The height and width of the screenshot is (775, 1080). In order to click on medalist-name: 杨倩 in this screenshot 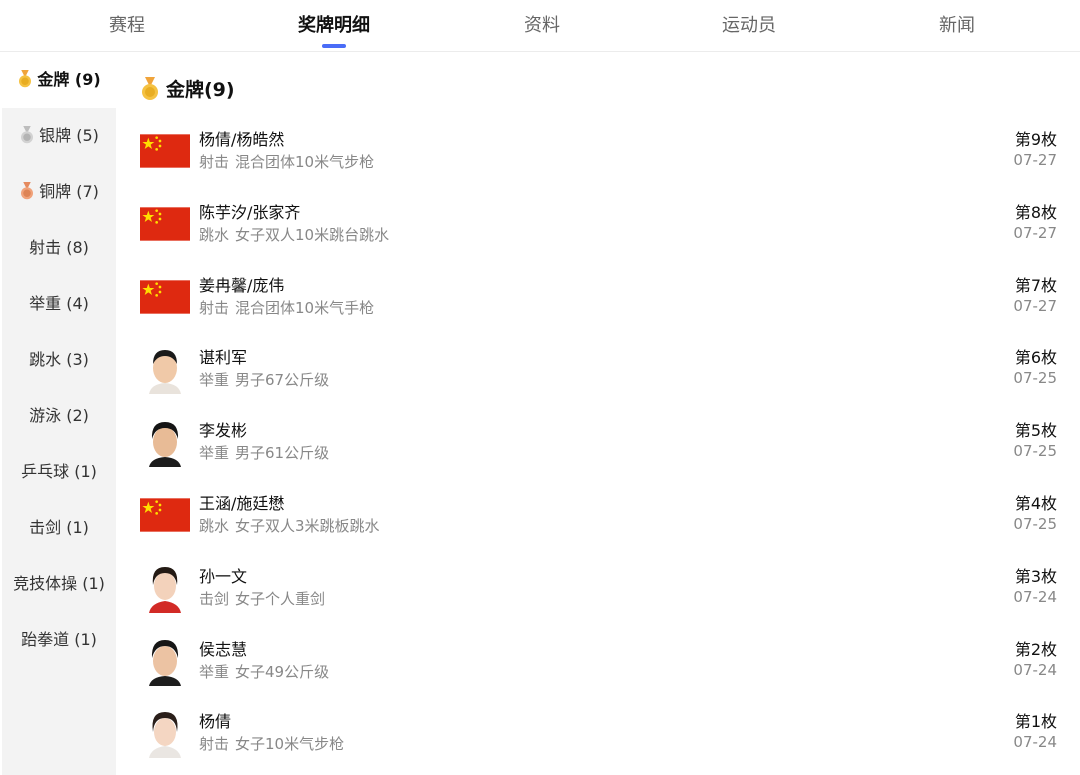, I will do `click(215, 721)`.